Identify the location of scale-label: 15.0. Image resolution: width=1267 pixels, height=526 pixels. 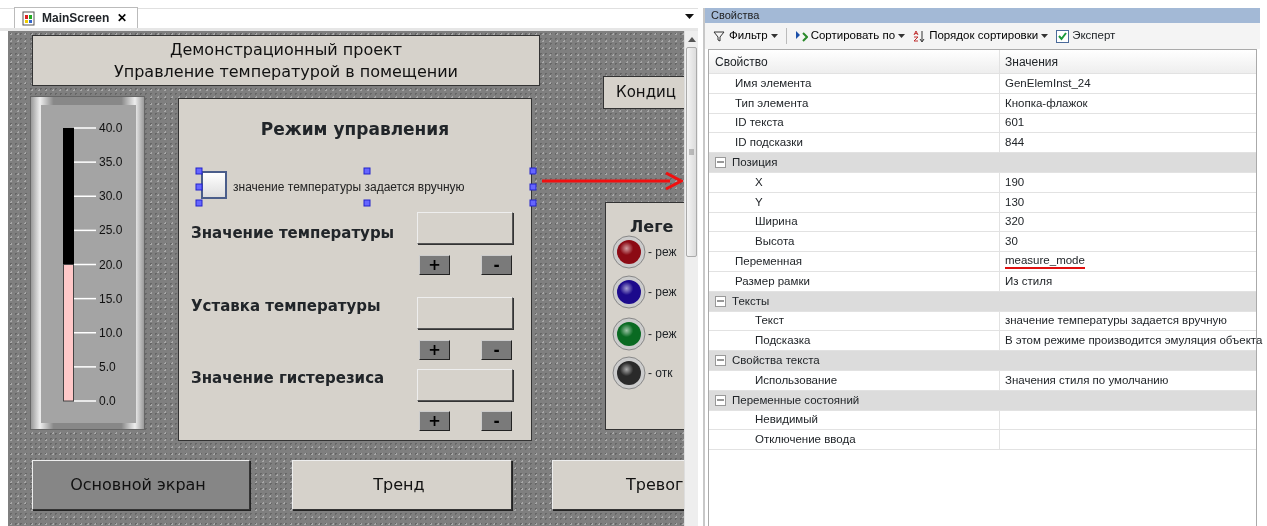
(111, 298).